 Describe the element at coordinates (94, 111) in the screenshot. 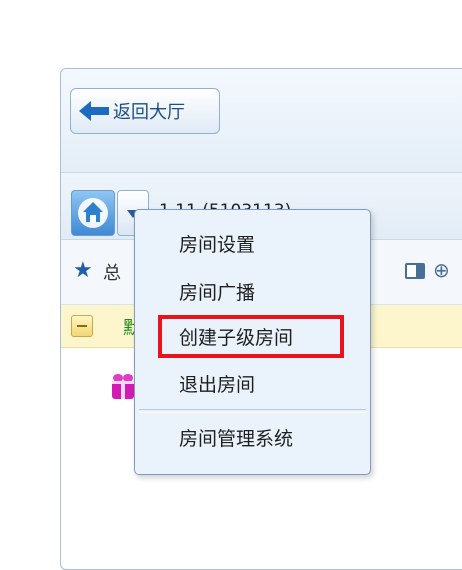

I see `arrow-left-icon` at that location.